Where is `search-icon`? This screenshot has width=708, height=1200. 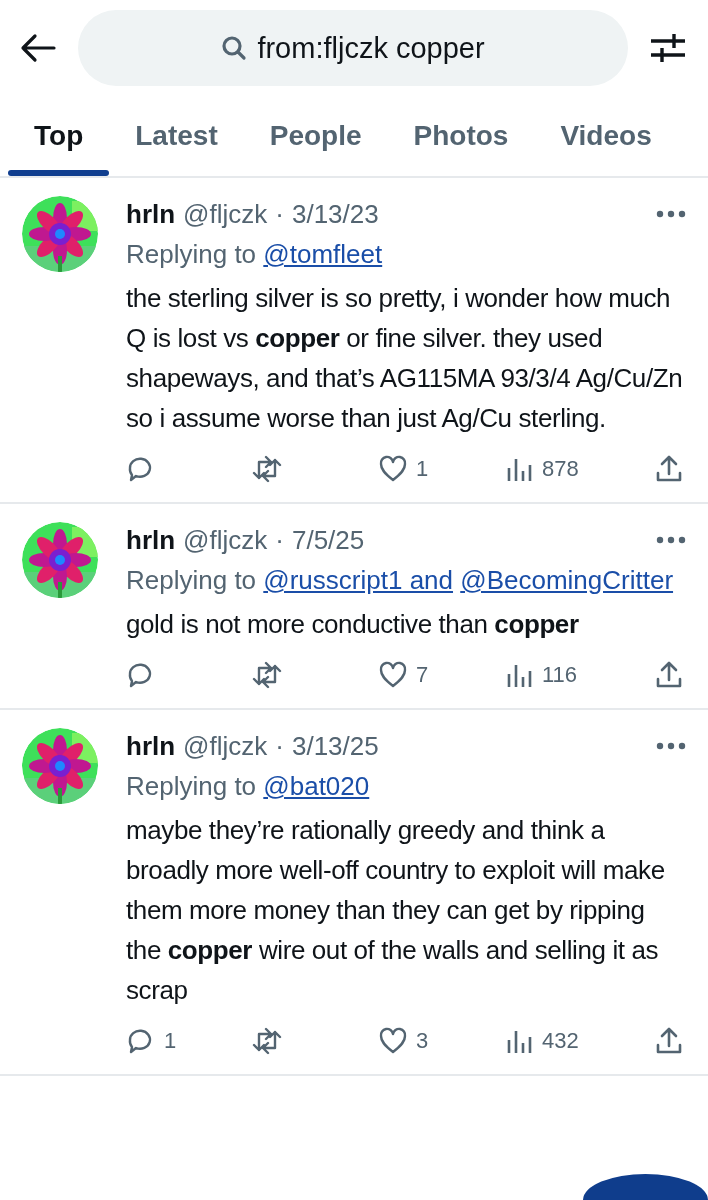
search-icon is located at coordinates (234, 48).